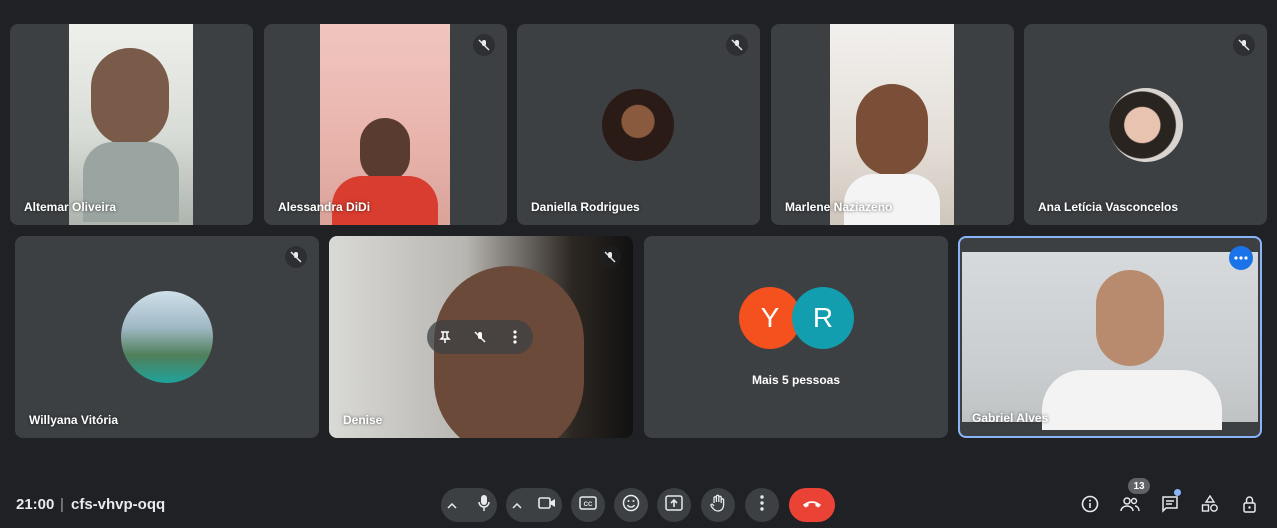 The image size is (1277, 528). What do you see at coordinates (469, 505) in the screenshot?
I see `mic-control` at bounding box center [469, 505].